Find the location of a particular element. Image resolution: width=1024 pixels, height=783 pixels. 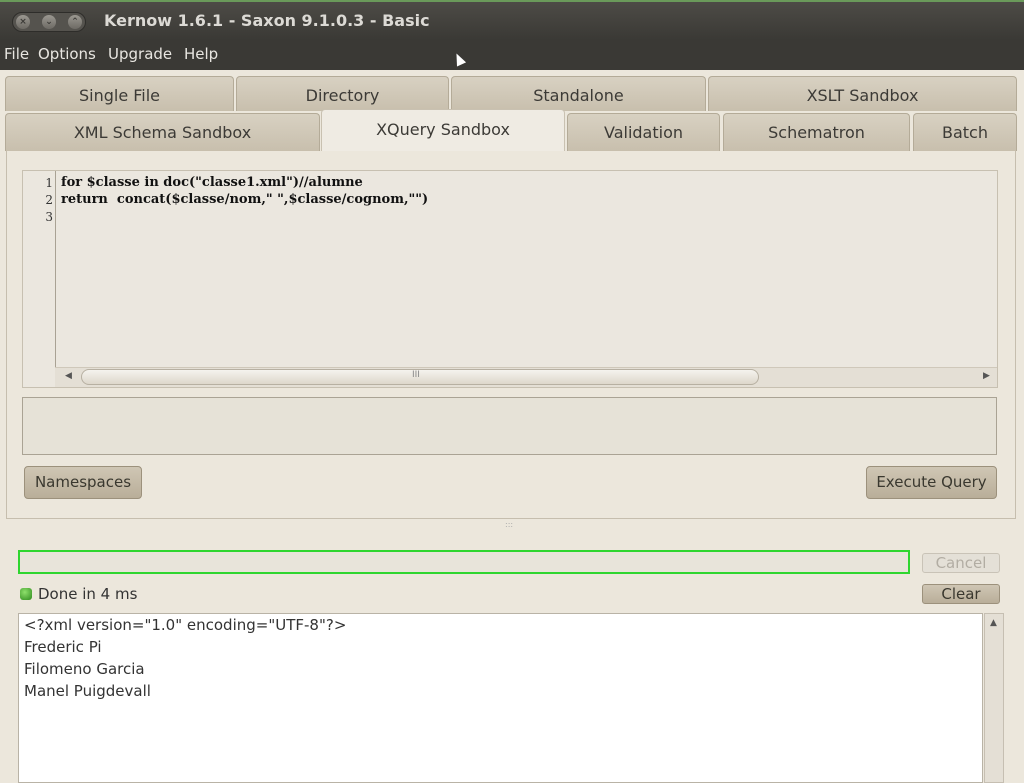

line-number: 3 is located at coordinates (49, 217).